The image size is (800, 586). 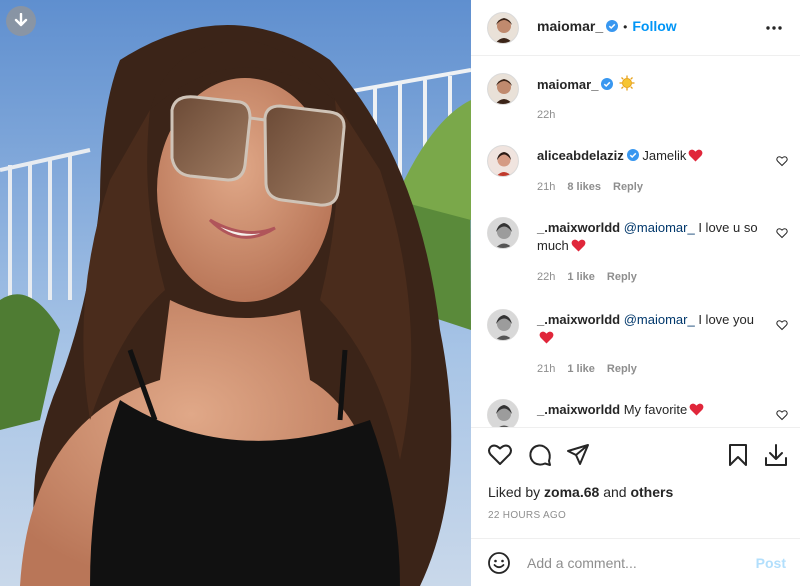 I want to click on download-arrow-icon, so click(x=21, y=21).